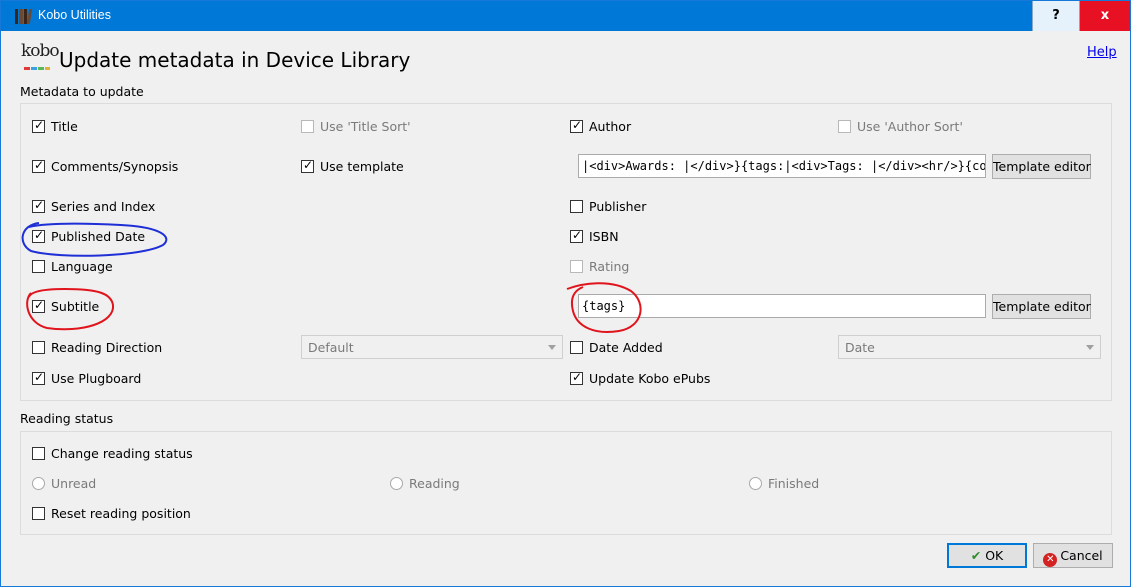  I want to click on rating-checkbox: Rating, so click(599, 266).